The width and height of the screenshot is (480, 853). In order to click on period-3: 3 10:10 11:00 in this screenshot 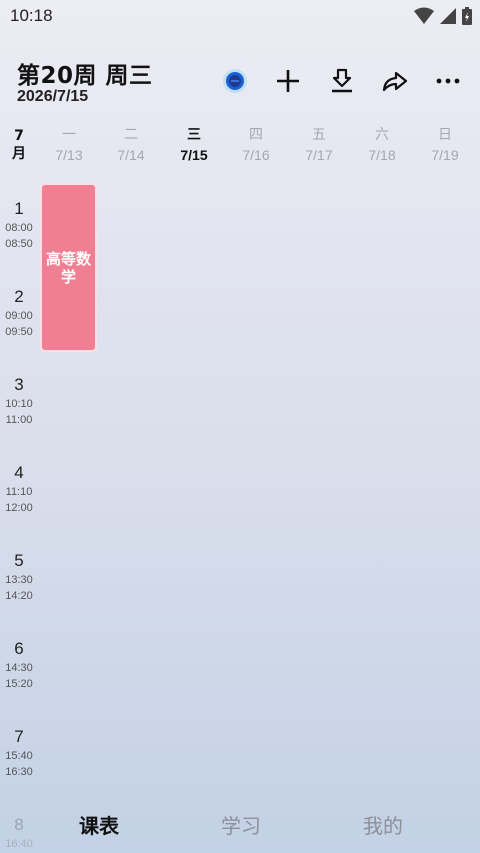, I will do `click(19, 401)`.